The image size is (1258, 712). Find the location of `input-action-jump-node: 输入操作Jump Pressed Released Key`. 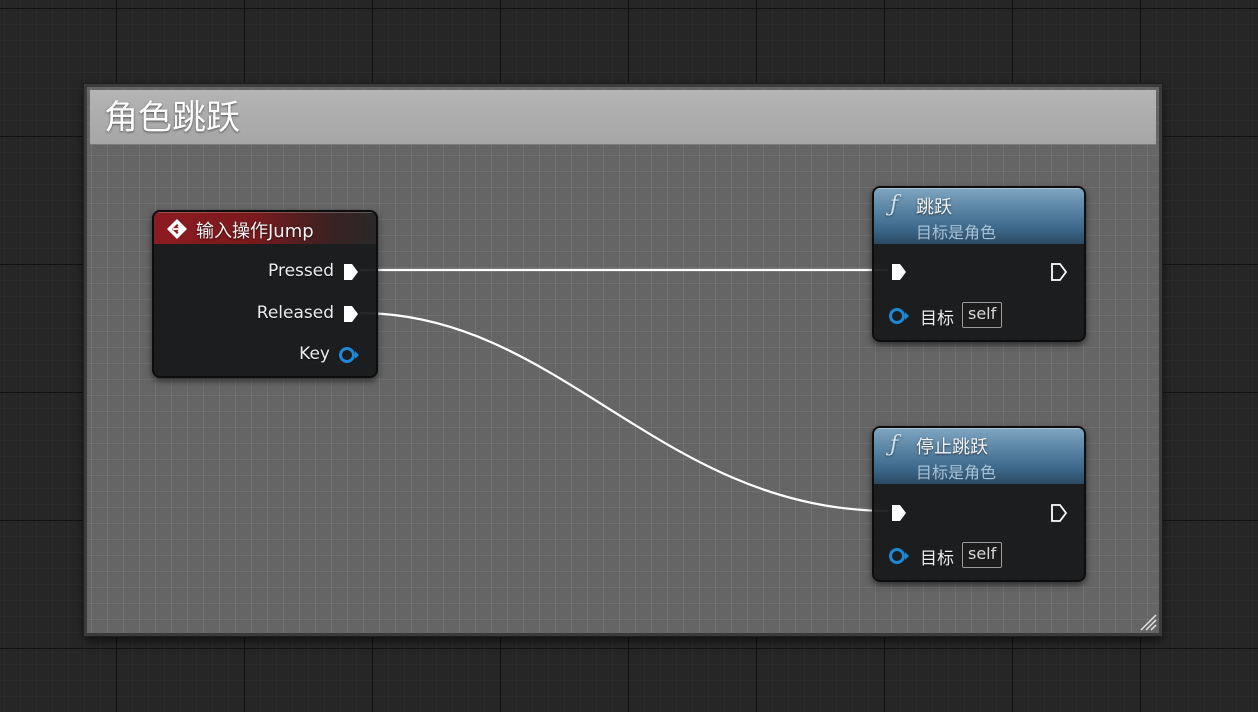

input-action-jump-node: 输入操作Jump Pressed Released Key is located at coordinates (265, 294).